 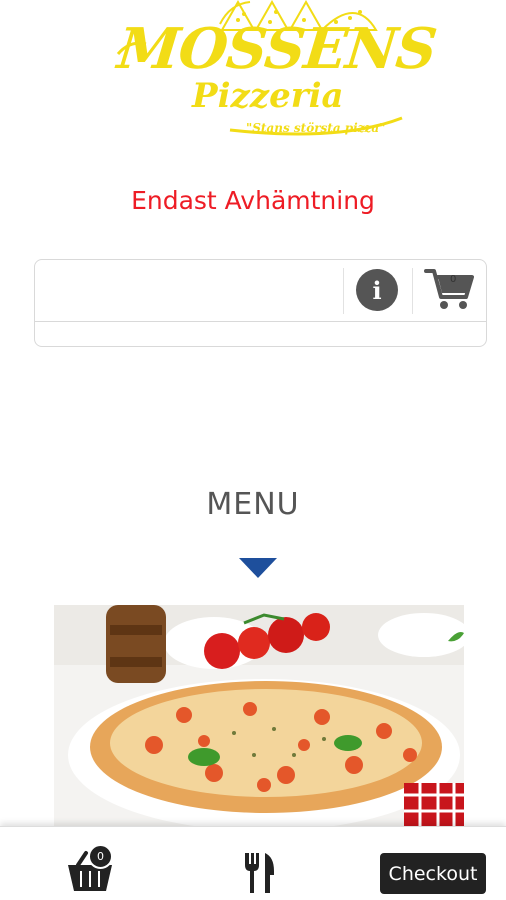 I want to click on pickup-only-notice: Endast Avhämtning, so click(x=253, y=200).